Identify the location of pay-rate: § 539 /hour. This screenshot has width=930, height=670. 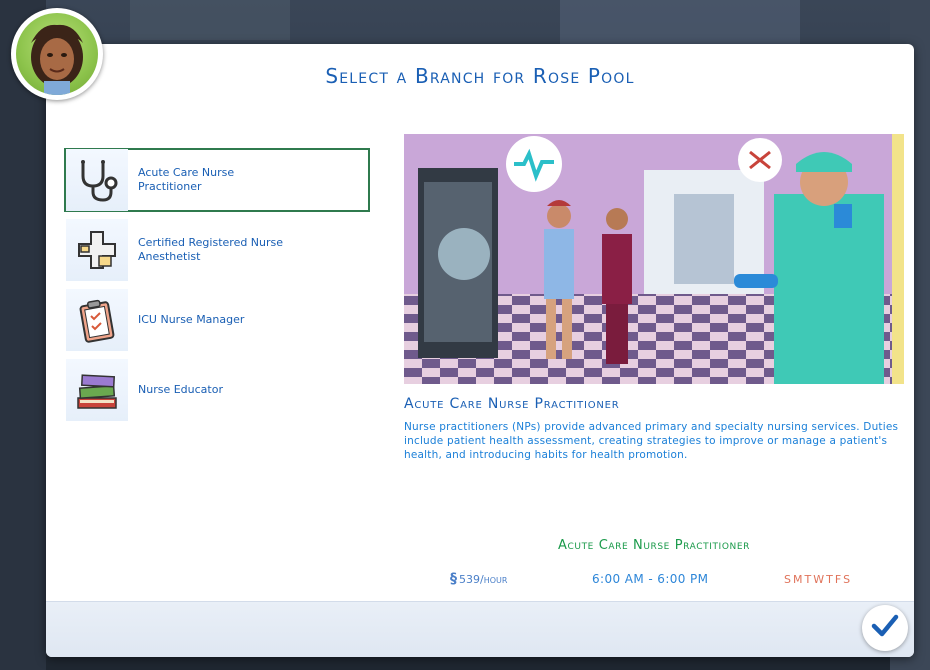
(478, 579).